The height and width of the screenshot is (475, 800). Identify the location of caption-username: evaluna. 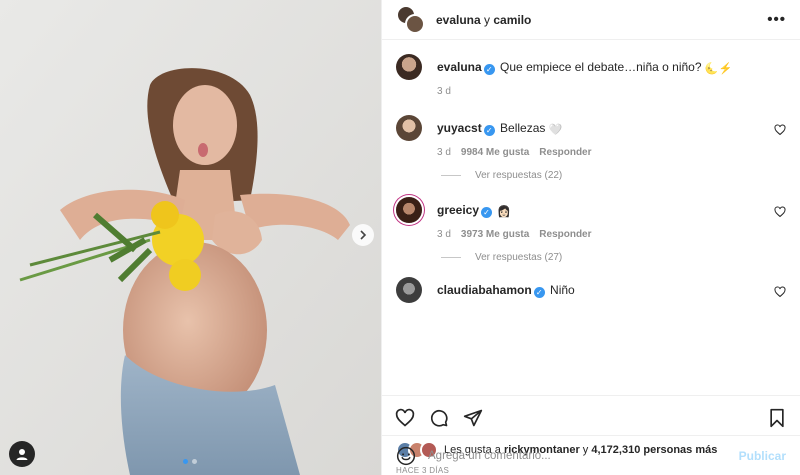
(459, 67).